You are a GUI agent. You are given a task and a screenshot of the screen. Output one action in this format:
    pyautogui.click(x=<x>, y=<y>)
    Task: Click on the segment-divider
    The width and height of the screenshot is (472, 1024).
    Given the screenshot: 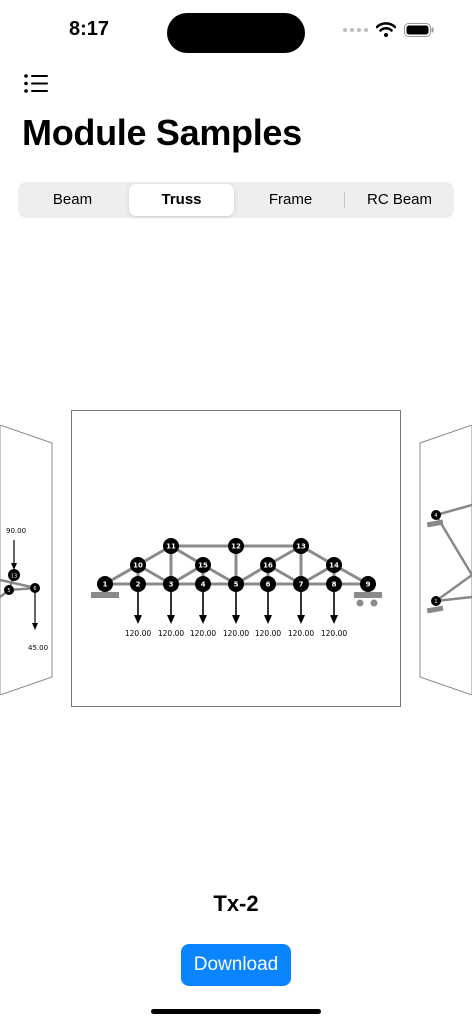 What is the action you would take?
    pyautogui.click(x=344, y=200)
    